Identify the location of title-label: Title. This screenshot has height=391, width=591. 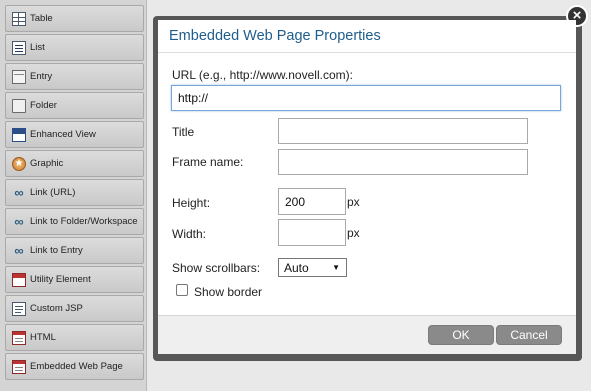
(183, 132).